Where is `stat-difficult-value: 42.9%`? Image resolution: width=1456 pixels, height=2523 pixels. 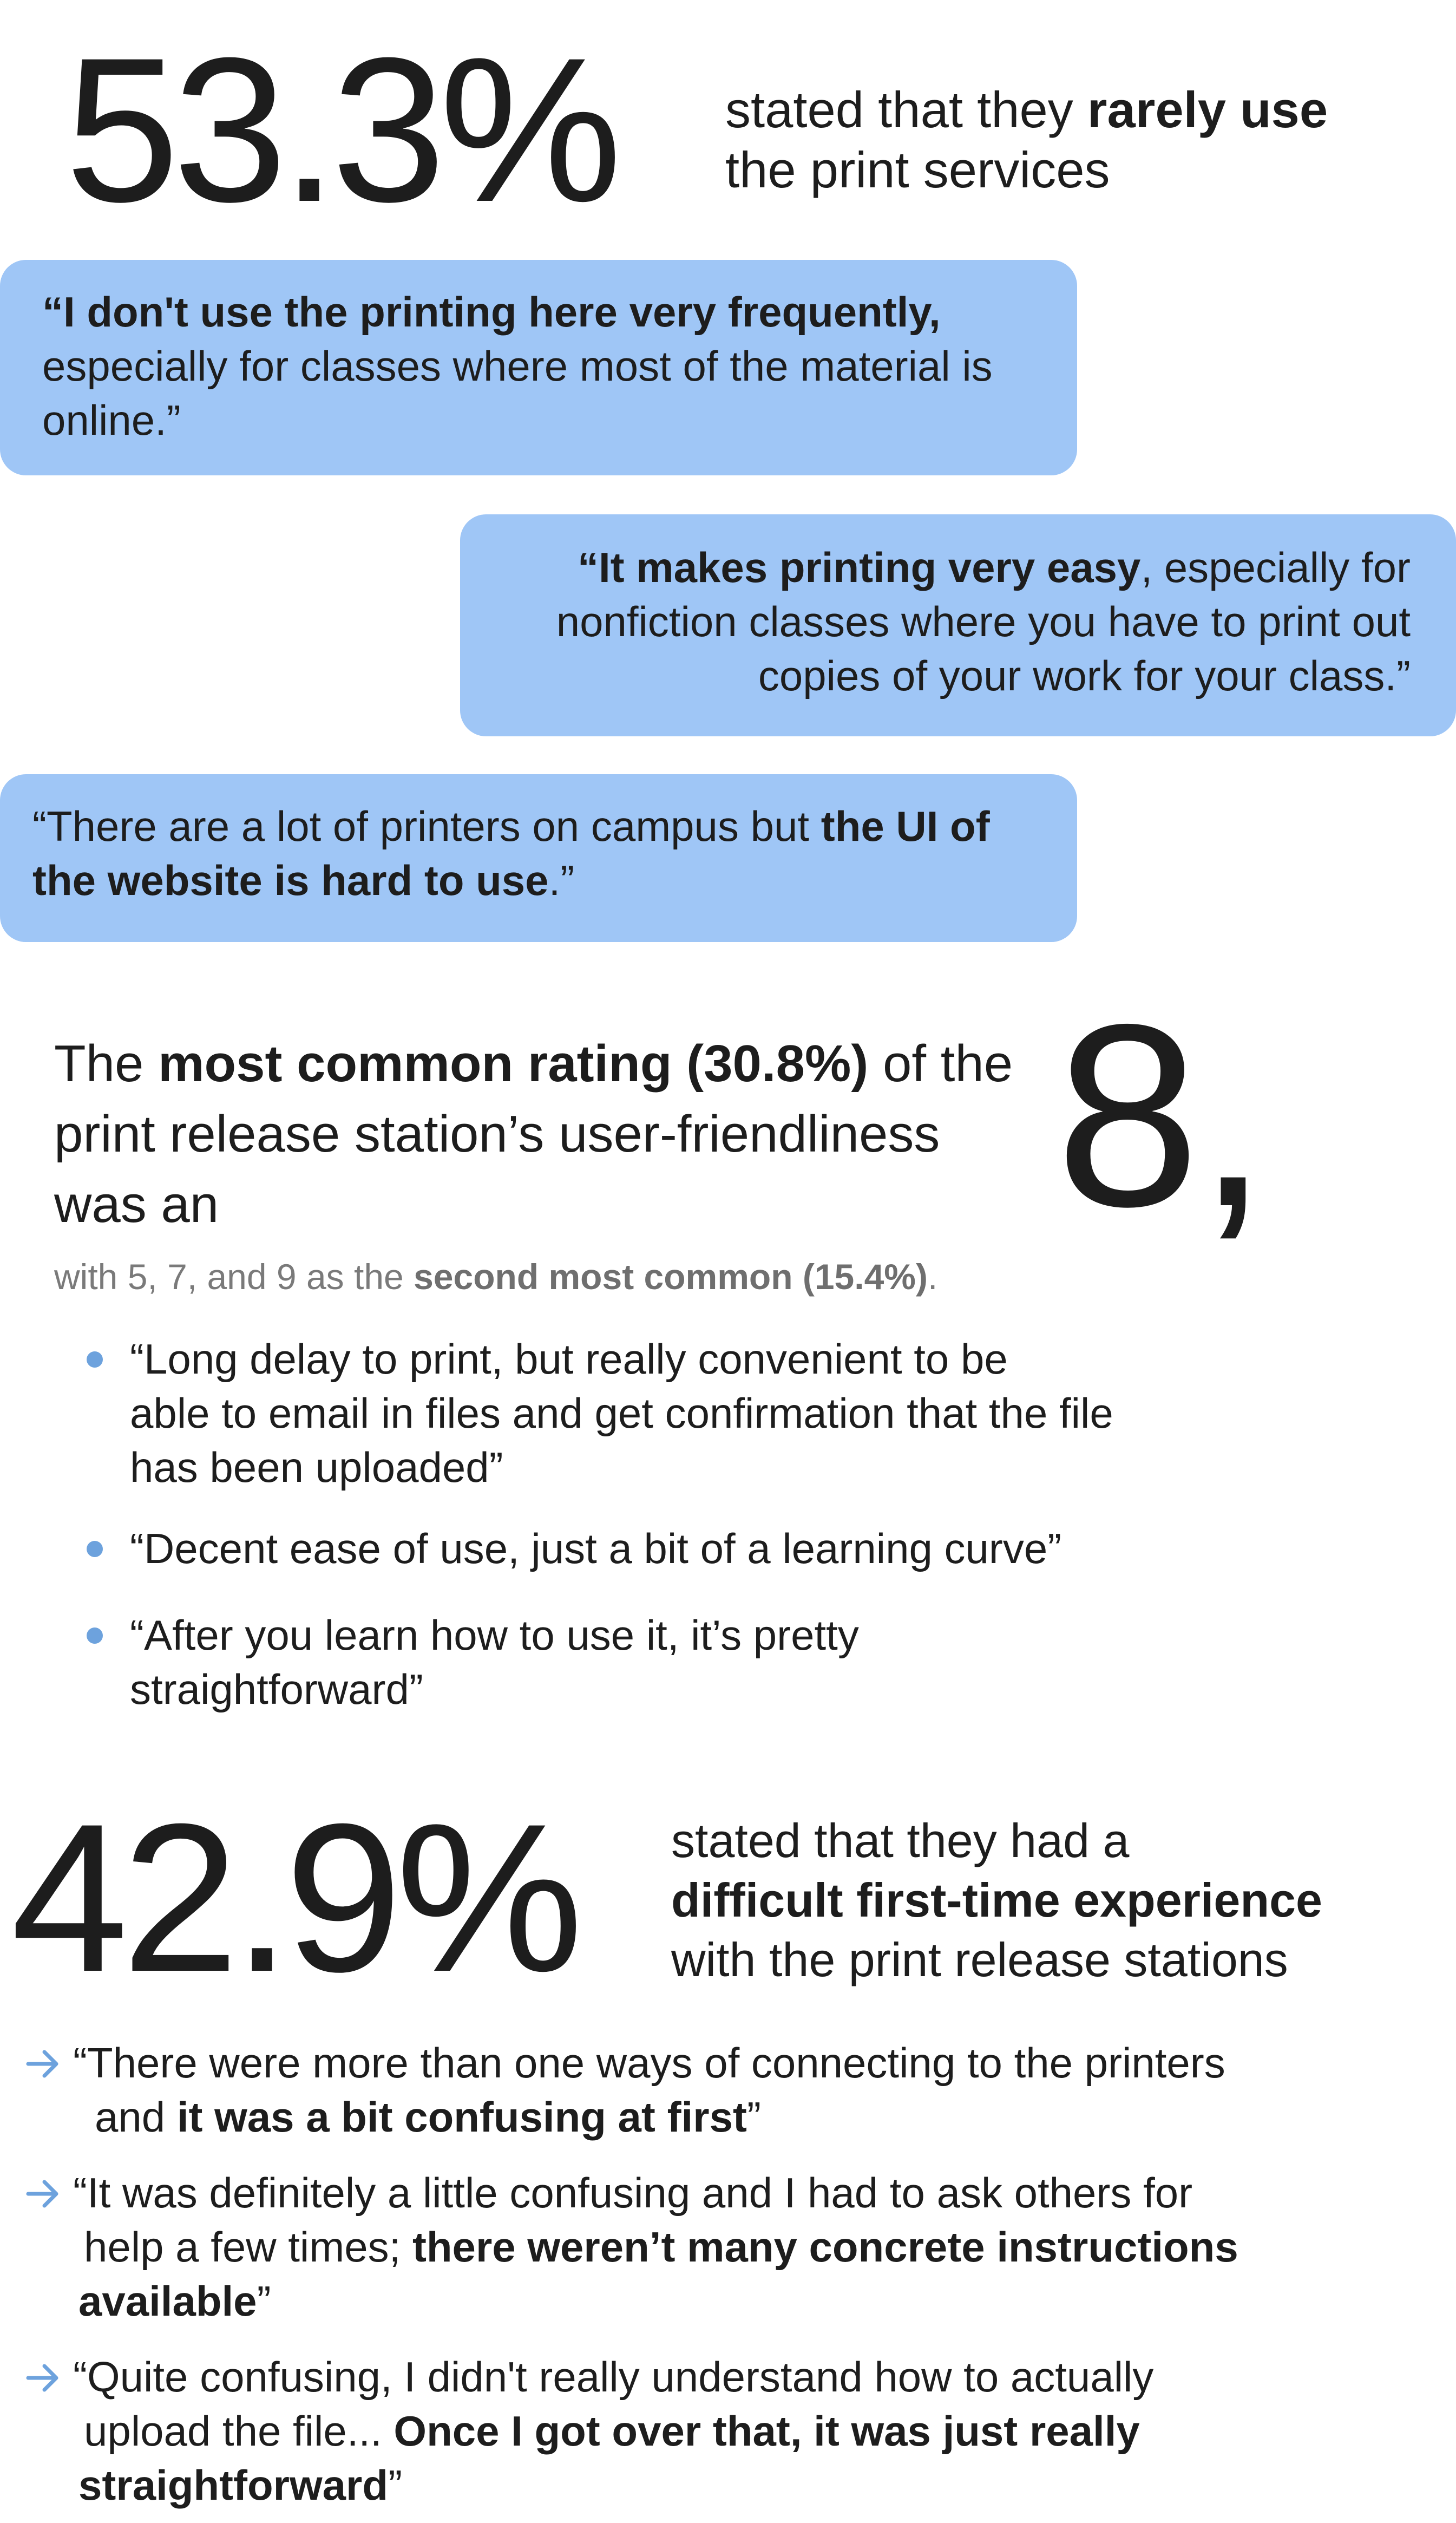
stat-difficult-value: 42.9% is located at coordinates (297, 1898).